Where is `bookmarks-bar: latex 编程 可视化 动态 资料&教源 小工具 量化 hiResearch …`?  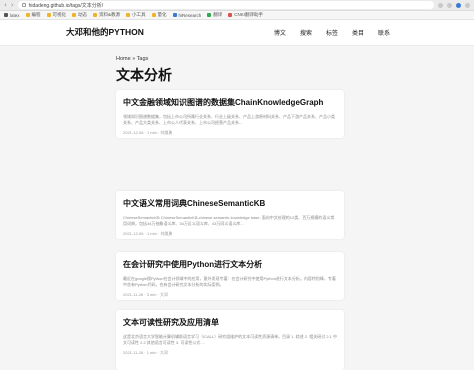
bookmarks-bar: latex 编程 可视化 动态 资料&教源 小工具 量化 hiResearch … is located at coordinates (237, 15).